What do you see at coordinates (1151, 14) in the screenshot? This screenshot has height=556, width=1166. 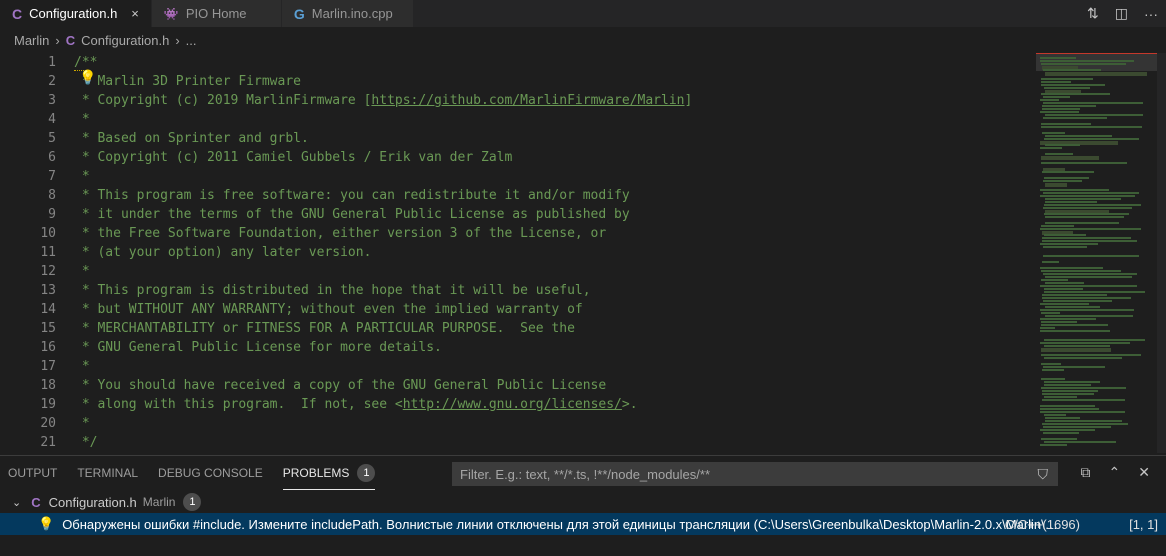 I see `more-actions-icon: ···` at bounding box center [1151, 14].